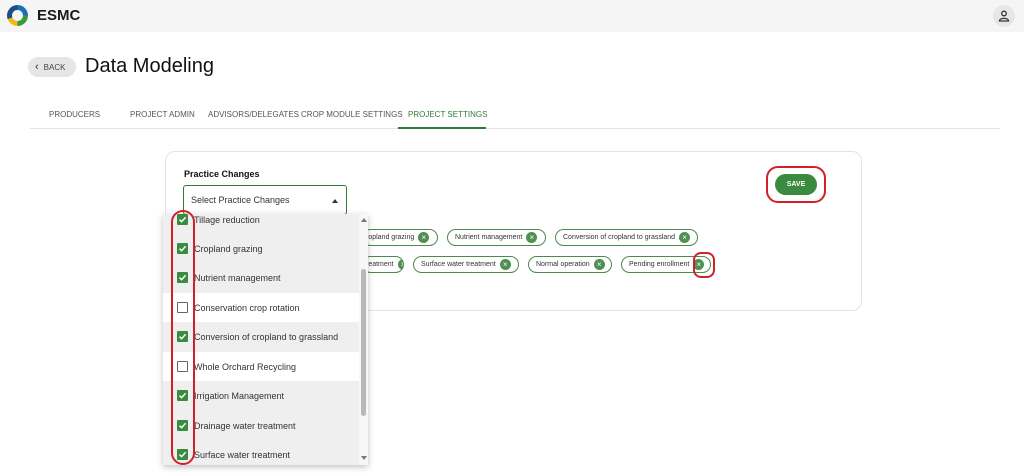 Image resolution: width=1024 pixels, height=473 pixels. What do you see at coordinates (59, 15) in the screenshot?
I see `app-name: ESMC` at bounding box center [59, 15].